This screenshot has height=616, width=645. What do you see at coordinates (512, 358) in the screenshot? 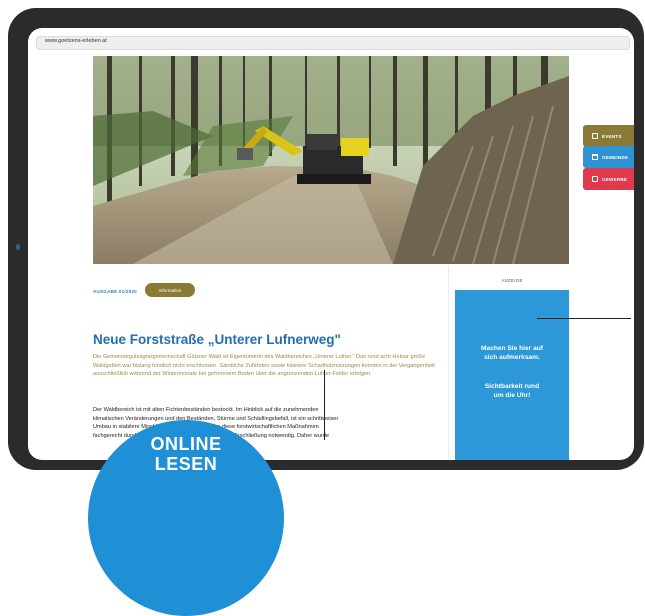
I see `ad-line: sich aufmerksam.` at bounding box center [512, 358].